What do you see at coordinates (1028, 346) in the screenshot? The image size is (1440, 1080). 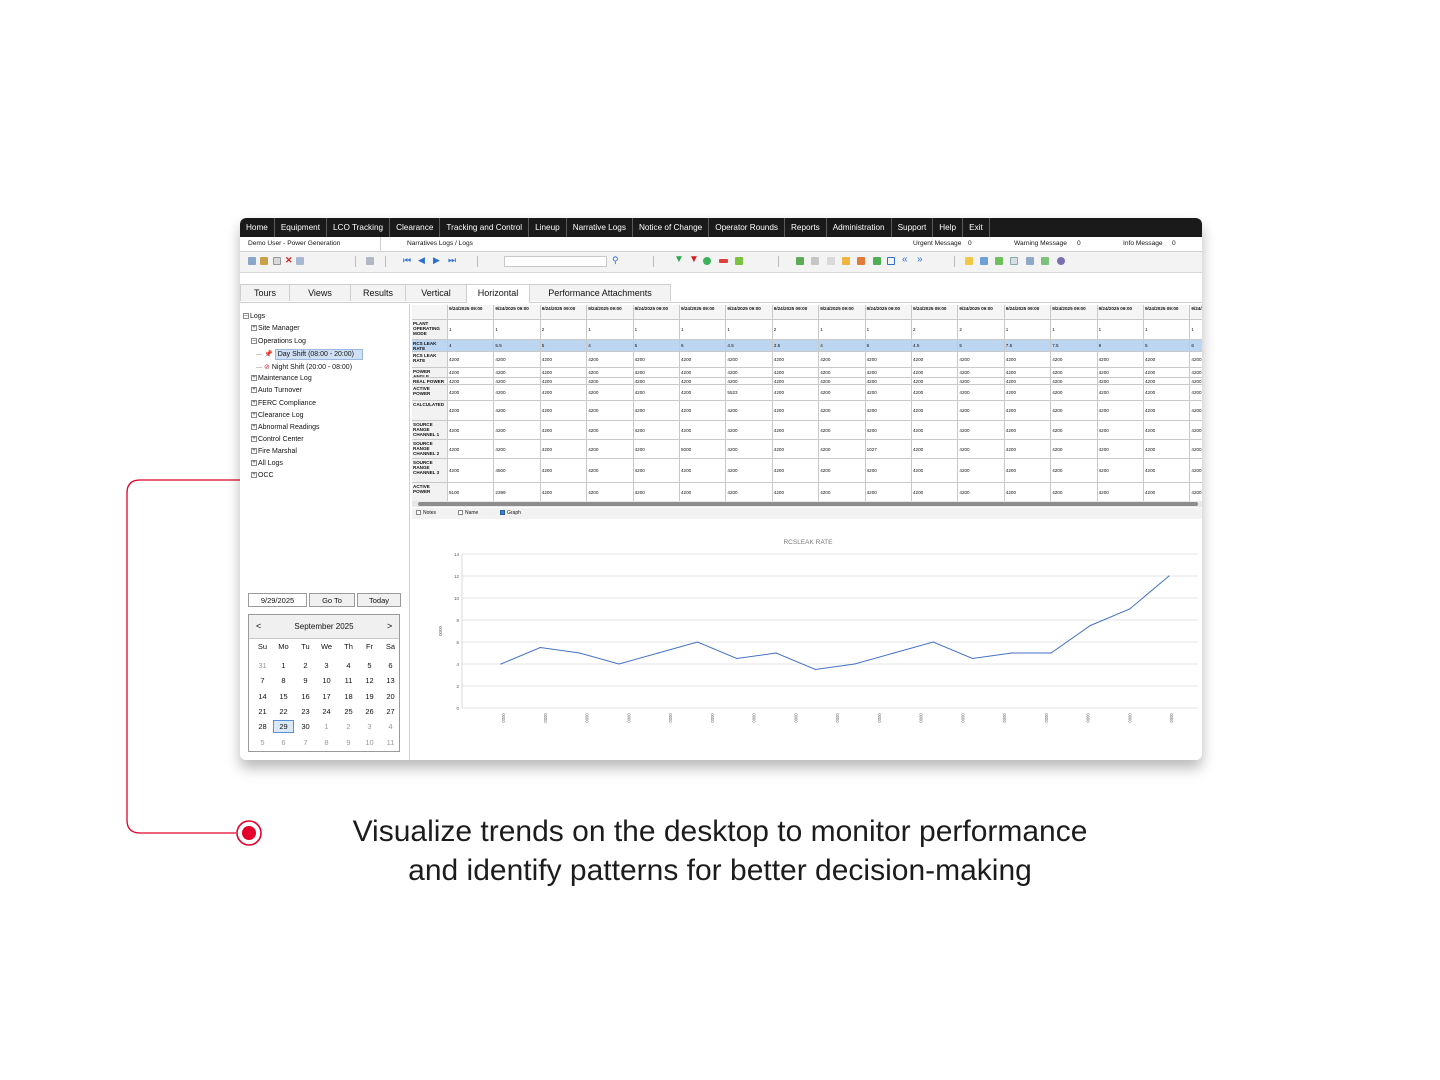 I see `grid-cell: 7.5` at bounding box center [1028, 346].